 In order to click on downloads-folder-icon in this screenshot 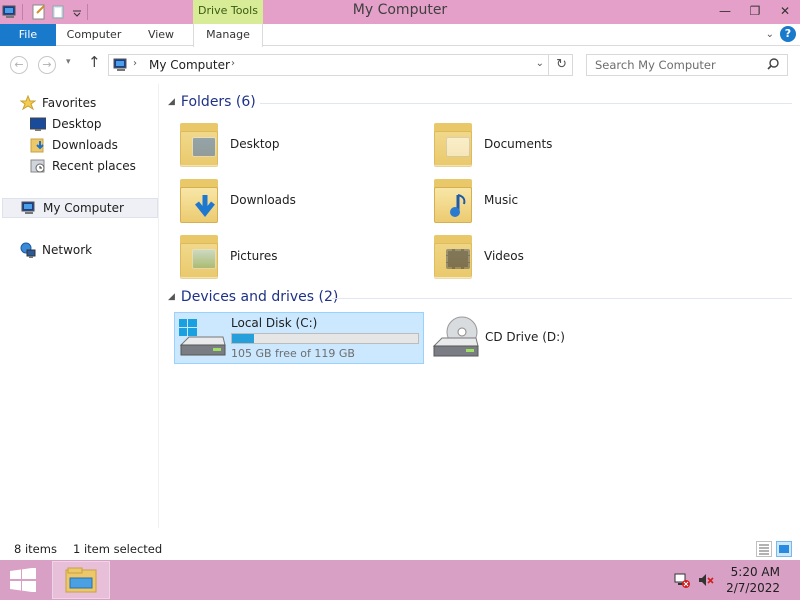, I will do `click(199, 200)`.